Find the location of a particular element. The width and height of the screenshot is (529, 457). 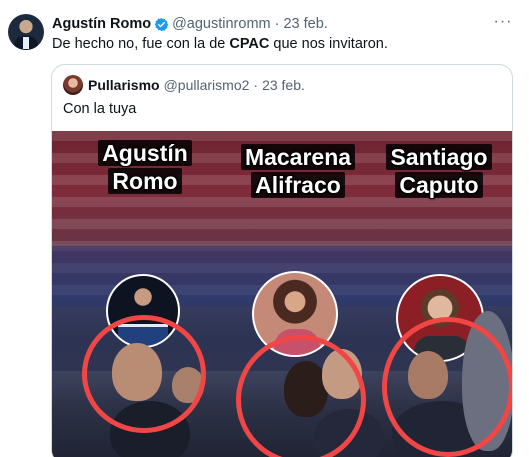

quoted-tweet-date: 23 feb. is located at coordinates (283, 85).